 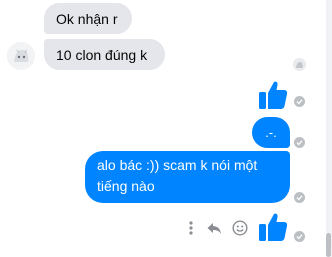 I want to click on message-text: .-., so click(x=271, y=132).